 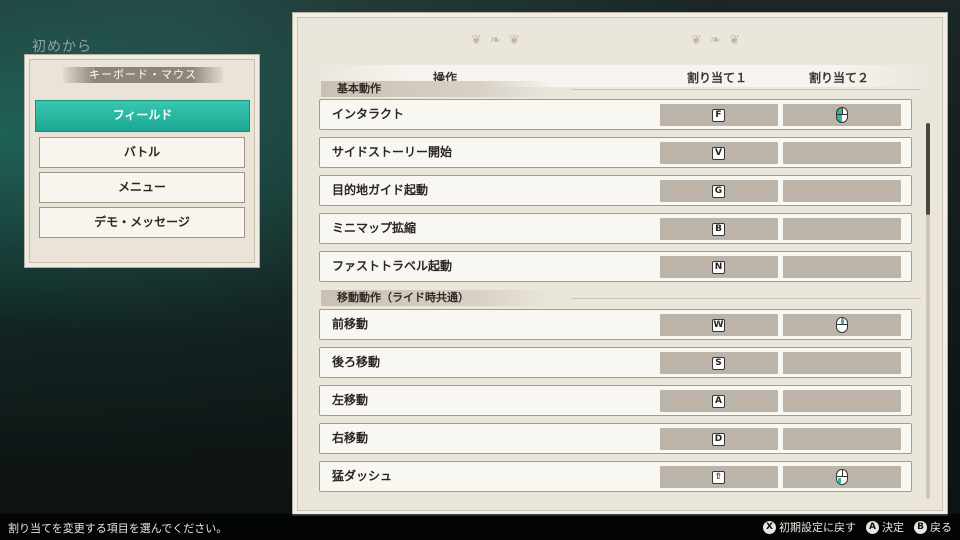 I want to click on assign1-slot: S, so click(x=719, y=363).